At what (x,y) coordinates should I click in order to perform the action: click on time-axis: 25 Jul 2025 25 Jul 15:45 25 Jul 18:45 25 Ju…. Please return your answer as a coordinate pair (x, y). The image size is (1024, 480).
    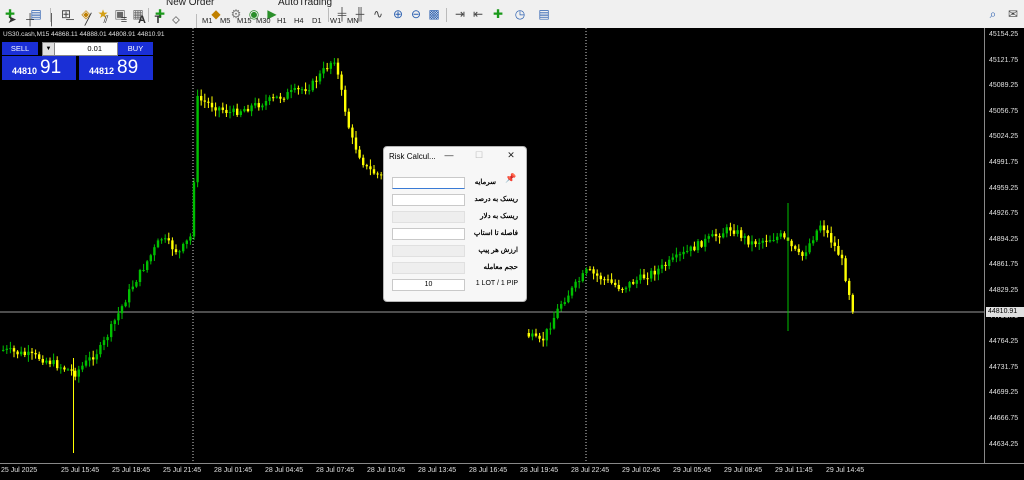
    Looking at the image, I should click on (512, 471).